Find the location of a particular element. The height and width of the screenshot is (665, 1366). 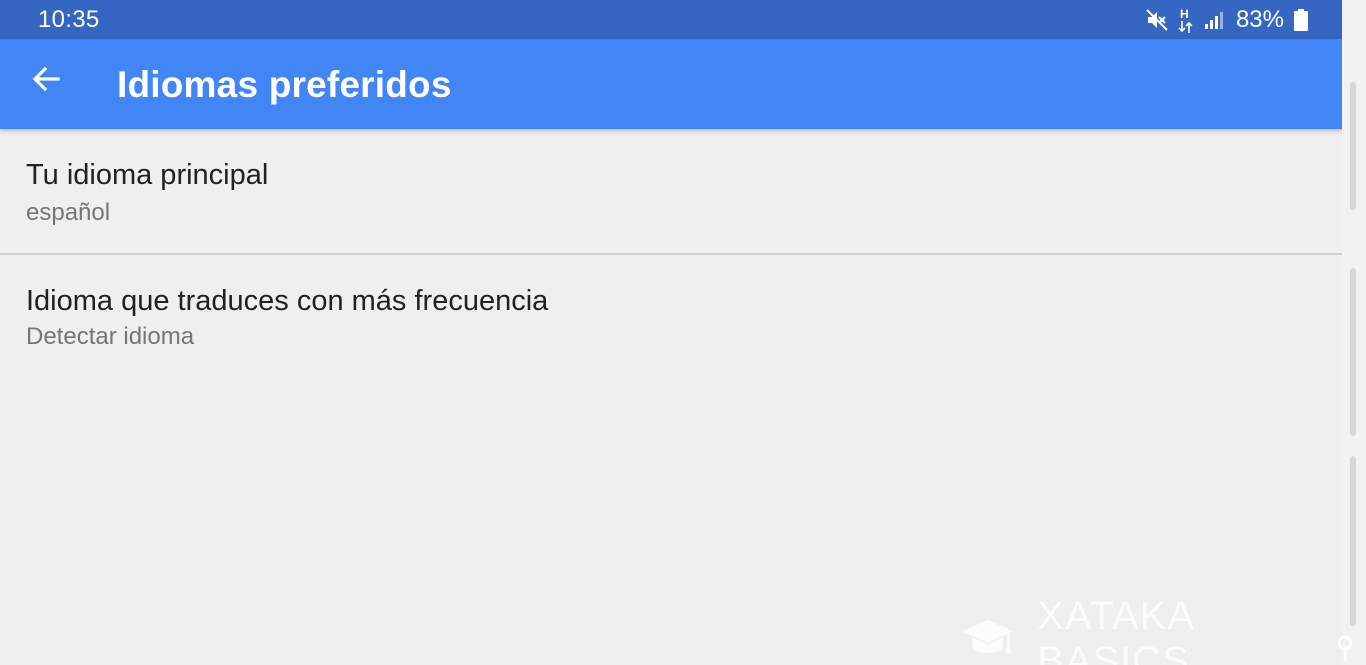

page-title: Idiomas preferidos is located at coordinates (284, 84).